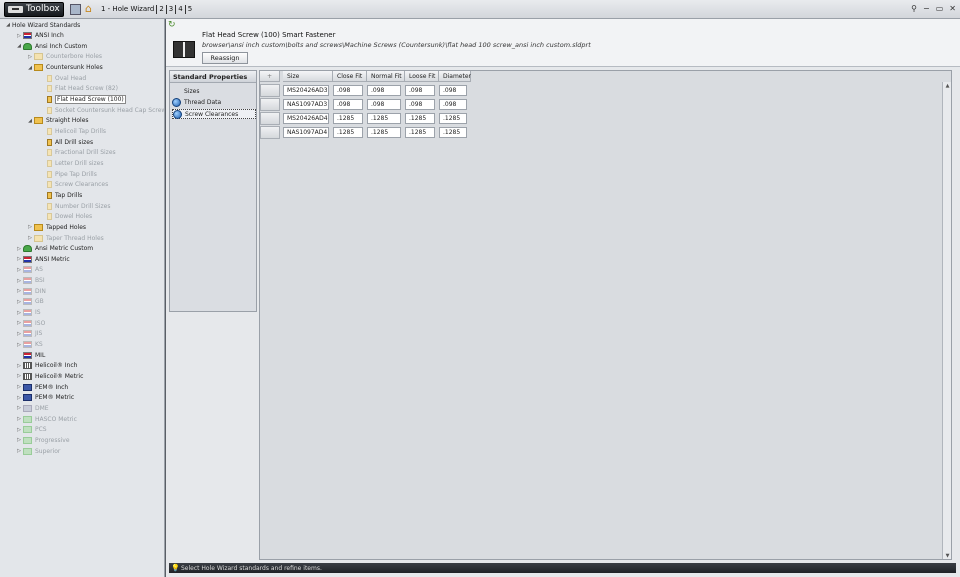 This screenshot has height=577, width=960. I want to click on tab-5: 5, so click(190, 9).